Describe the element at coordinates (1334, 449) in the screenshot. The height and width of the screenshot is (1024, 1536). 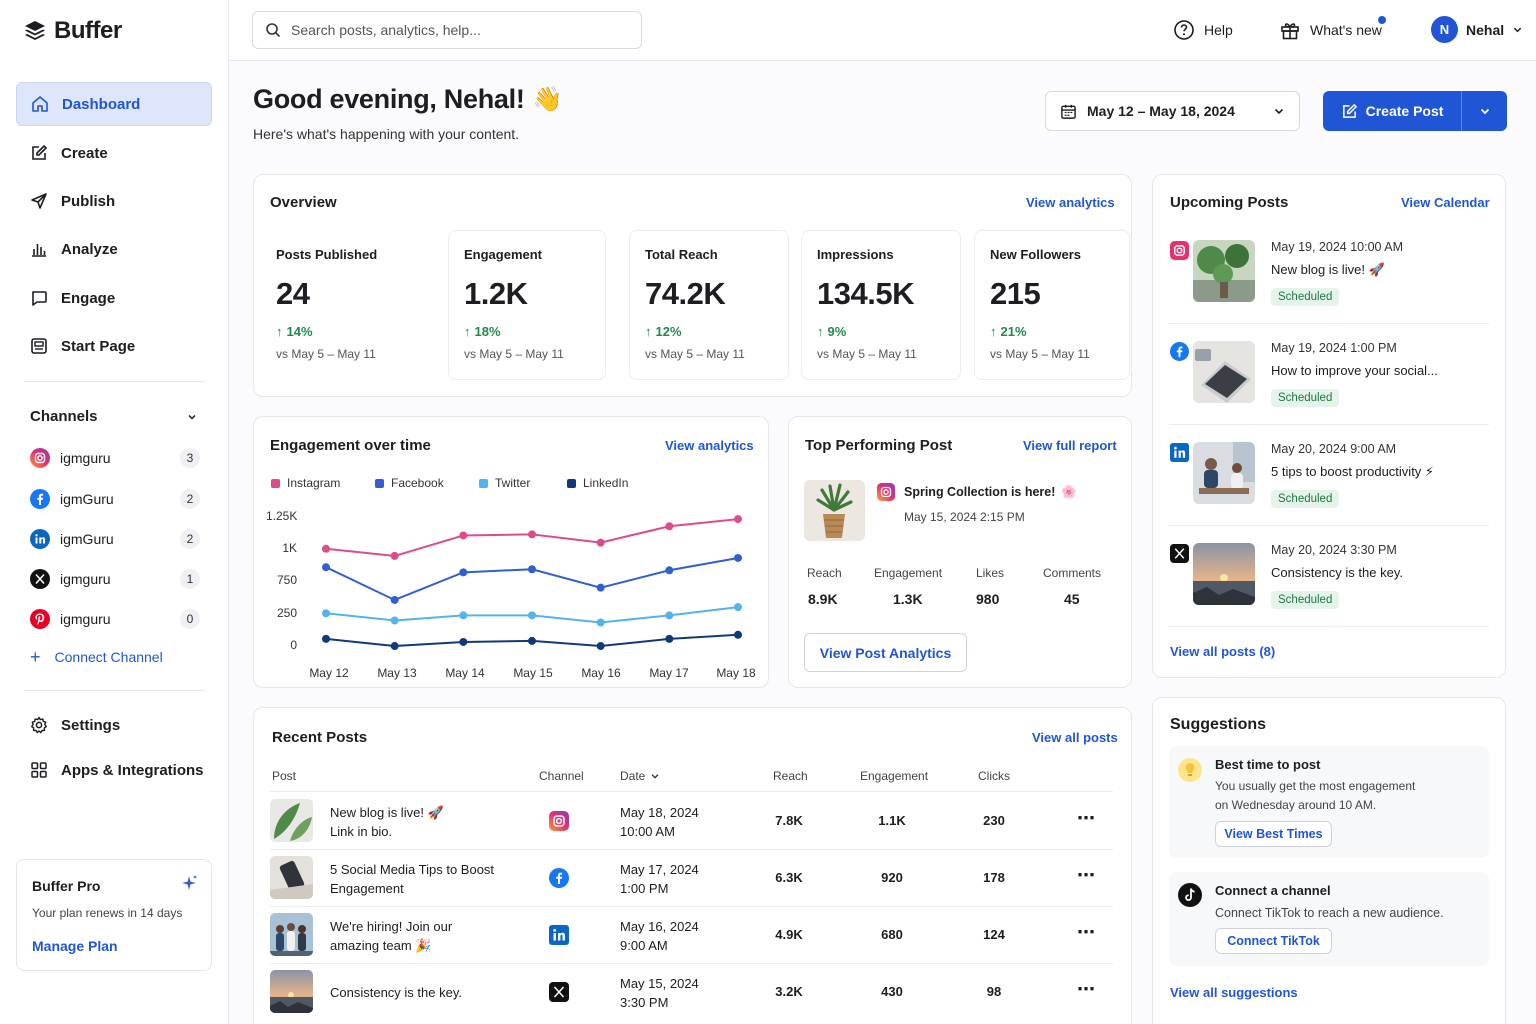
I see `upcoming-date: May 20, 2024 9:00 AM` at that location.